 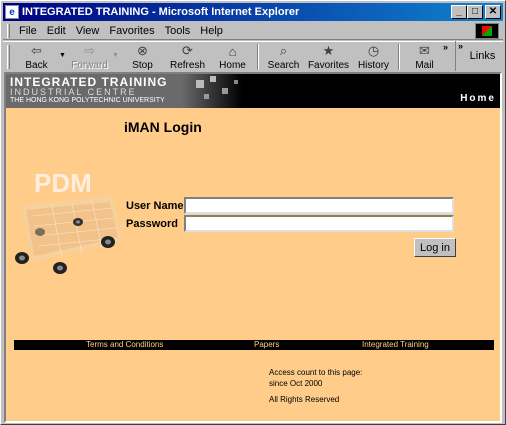 What do you see at coordinates (373, 50) in the screenshot?
I see `history-icon: ◷` at bounding box center [373, 50].